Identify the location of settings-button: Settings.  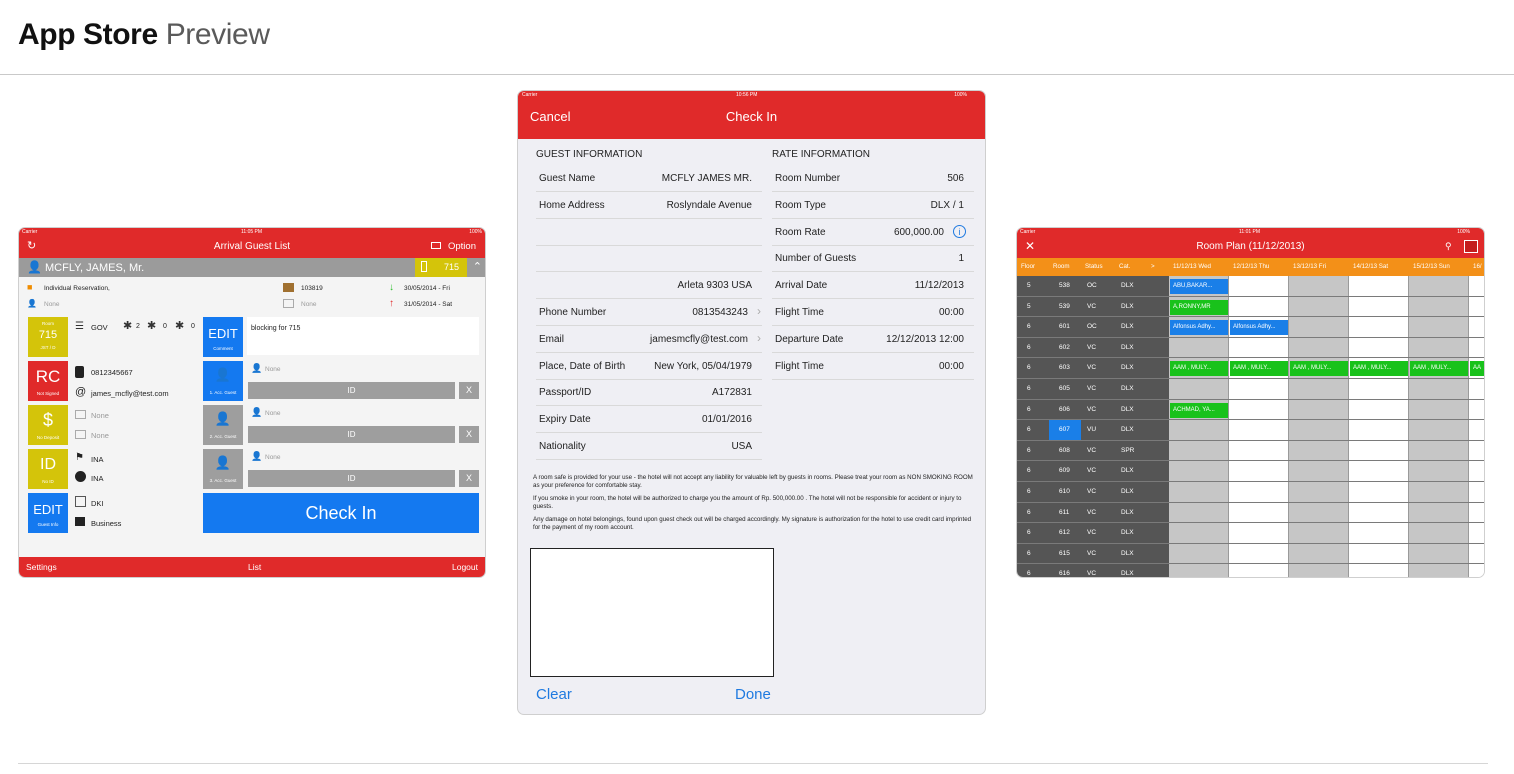
(41, 567).